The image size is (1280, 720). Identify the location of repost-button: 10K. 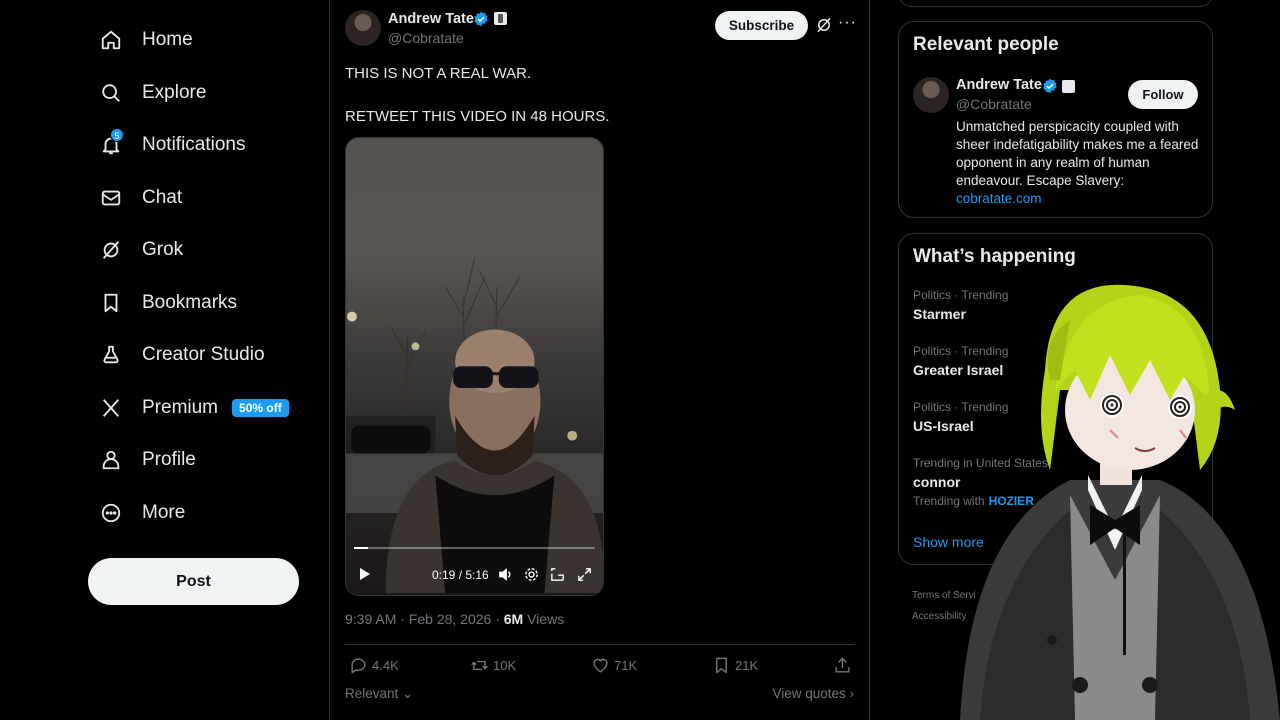
(493, 665).